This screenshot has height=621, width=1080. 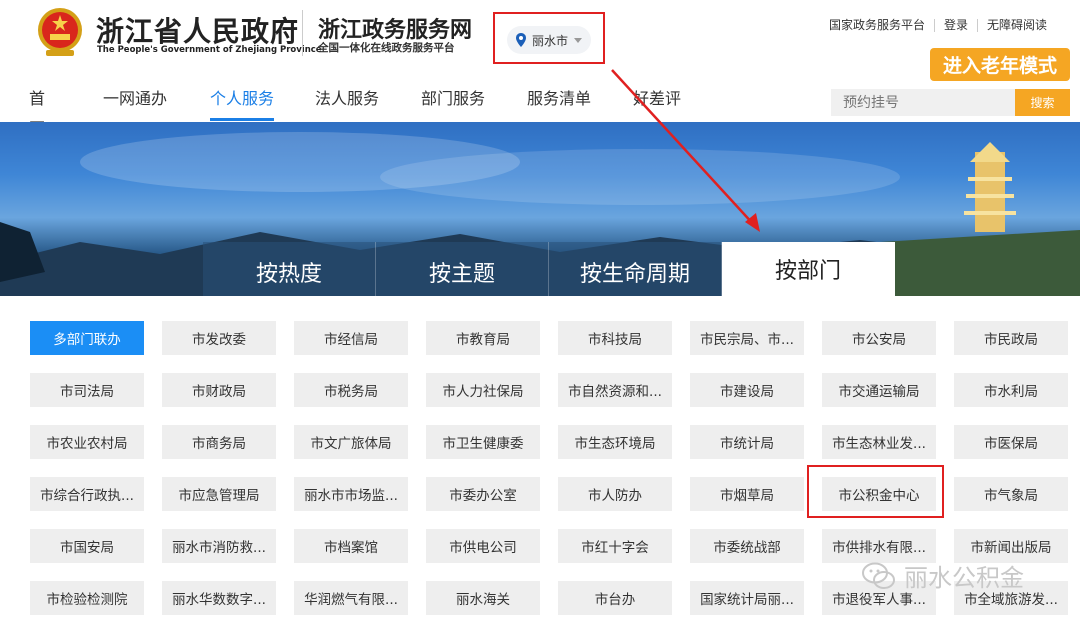 I want to click on annotation-arrow, so click(x=685, y=150).